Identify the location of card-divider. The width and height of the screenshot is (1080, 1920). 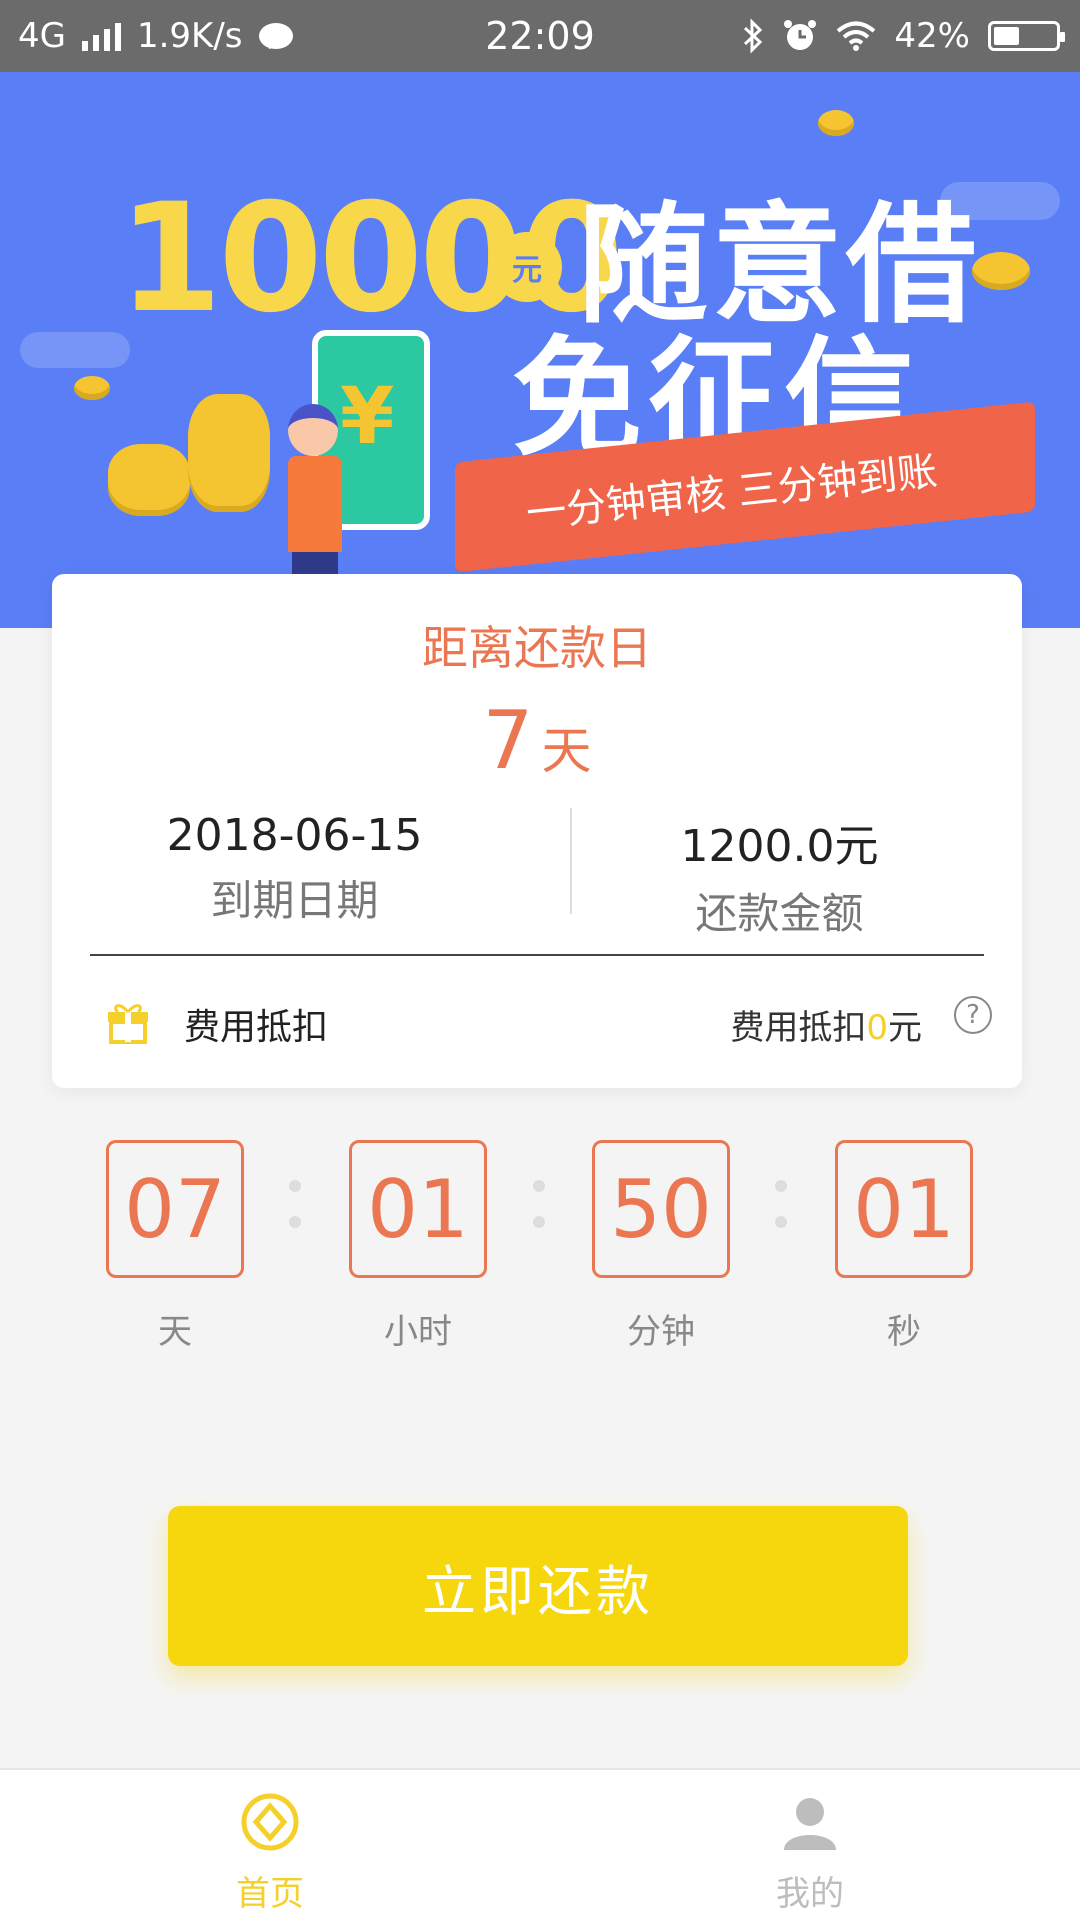
(537, 955).